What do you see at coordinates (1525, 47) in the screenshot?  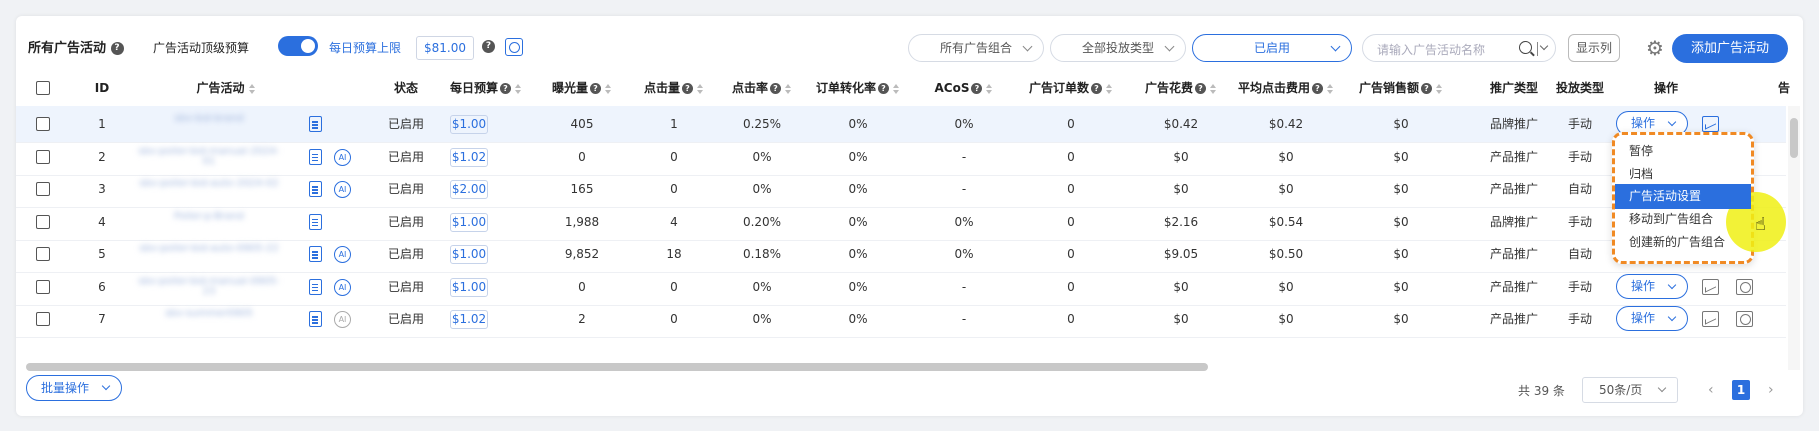 I see `search-icon` at bounding box center [1525, 47].